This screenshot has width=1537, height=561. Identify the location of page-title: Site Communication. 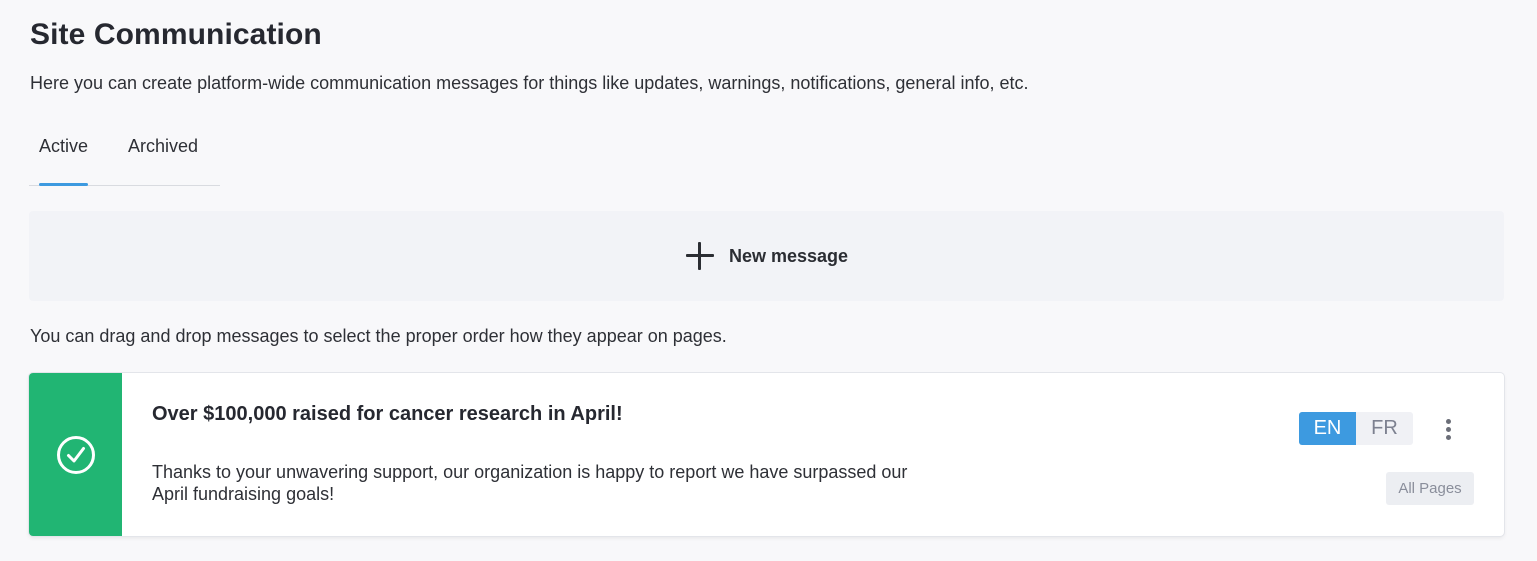
(176, 34).